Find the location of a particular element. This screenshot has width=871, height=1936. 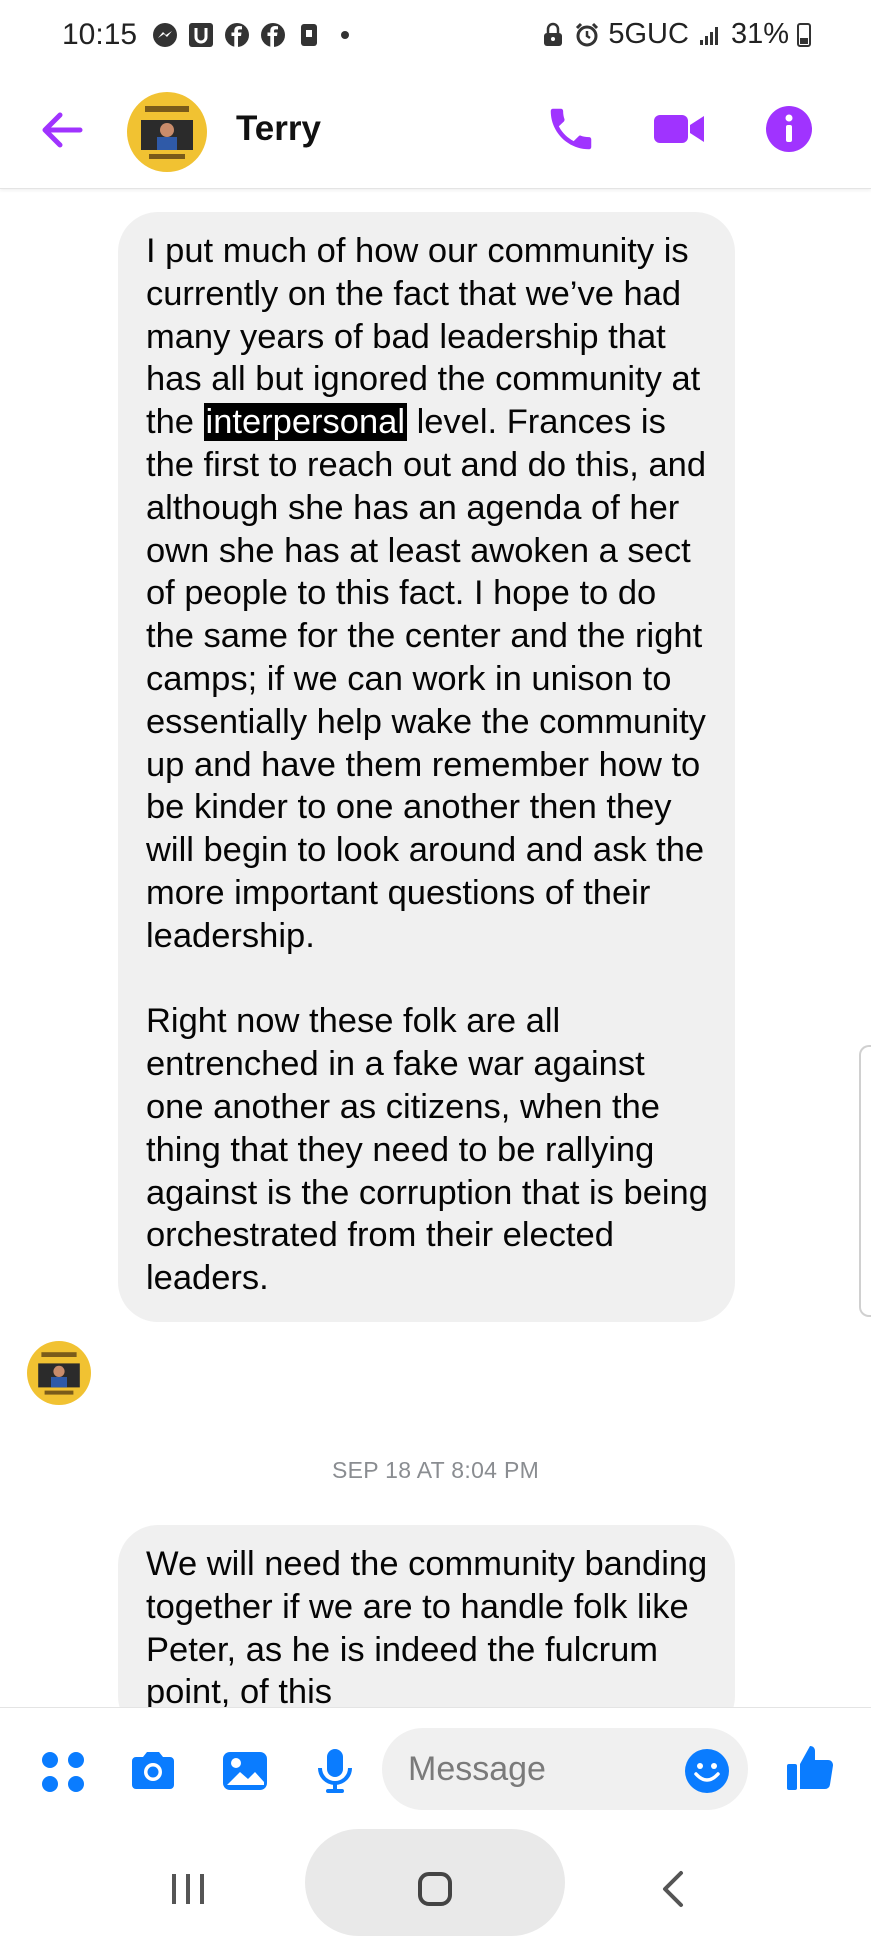

scroll-handle is located at coordinates (865, 1181).